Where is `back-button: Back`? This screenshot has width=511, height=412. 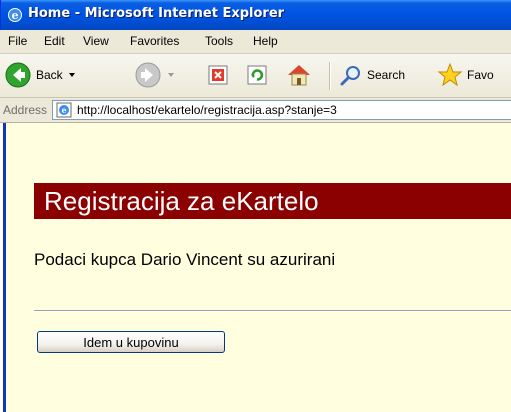 back-button: Back is located at coordinates (39, 75).